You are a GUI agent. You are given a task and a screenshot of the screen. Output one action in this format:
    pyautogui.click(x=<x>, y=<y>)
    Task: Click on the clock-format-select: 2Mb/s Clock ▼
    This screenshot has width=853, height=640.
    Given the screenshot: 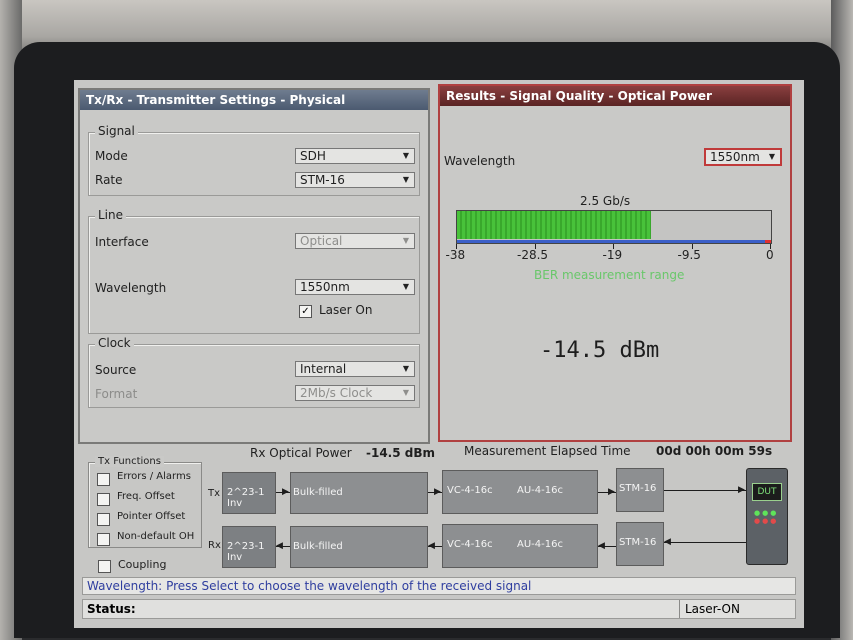 What is the action you would take?
    pyautogui.click(x=355, y=393)
    